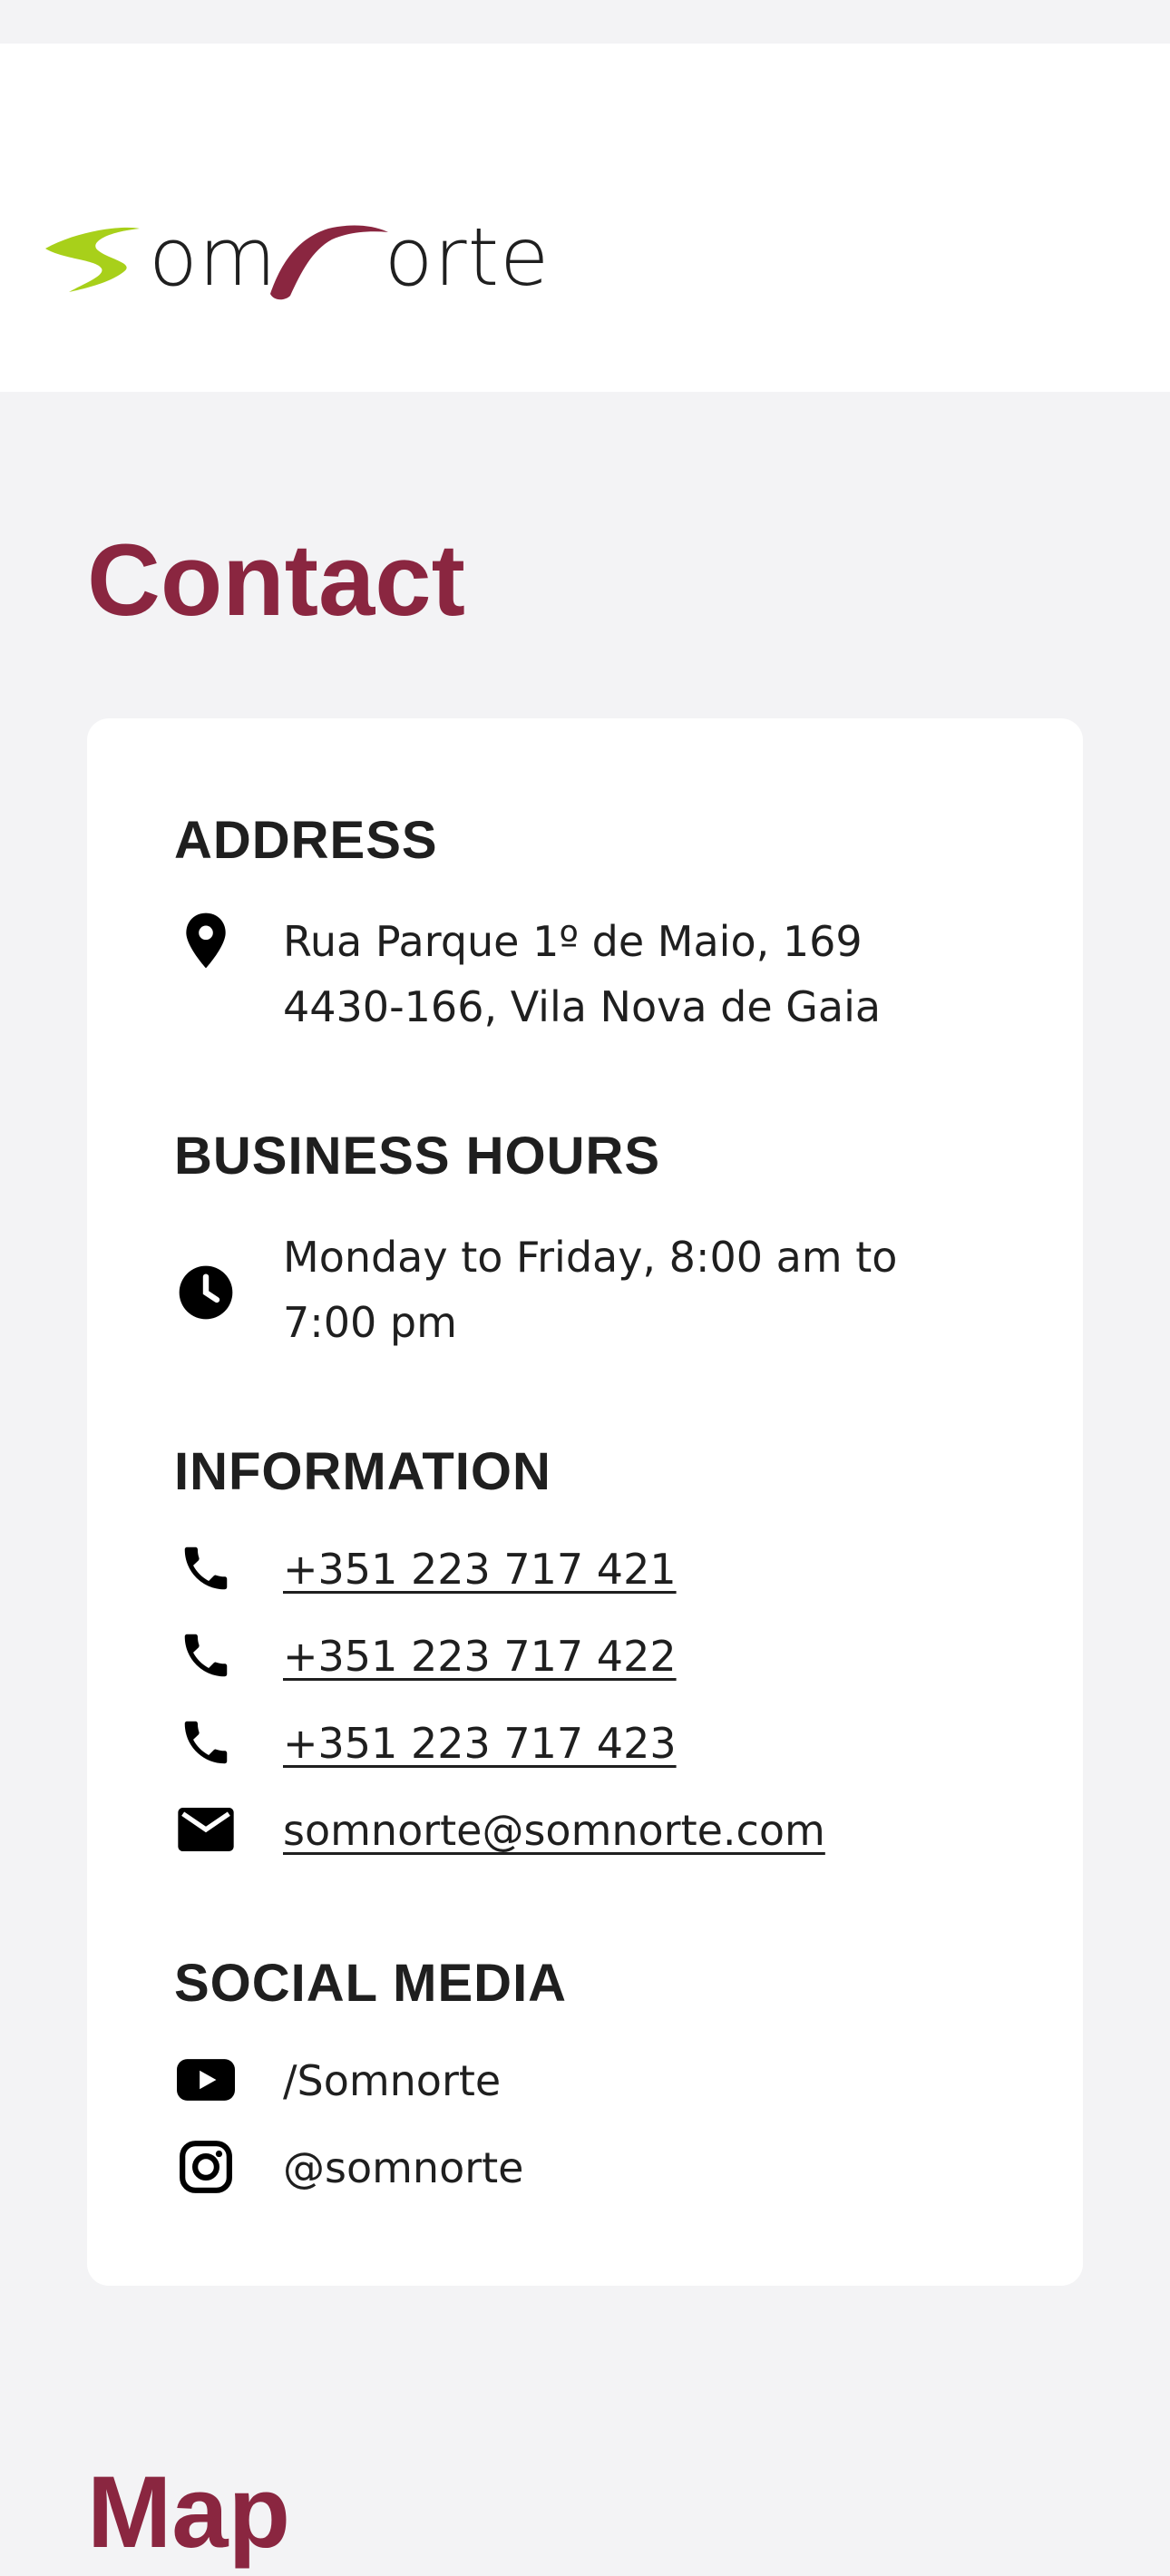  I want to click on business-hours-heading: BUSINESS HOURS, so click(417, 1156).